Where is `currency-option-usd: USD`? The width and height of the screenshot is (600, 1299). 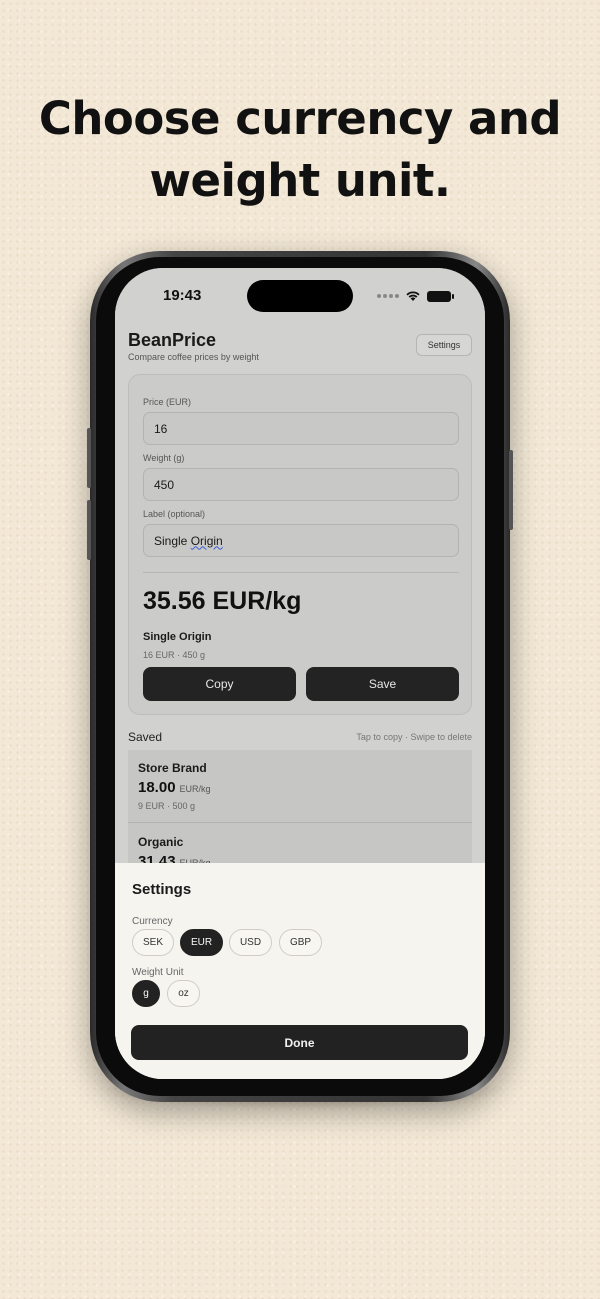
currency-option-usd: USD is located at coordinates (250, 942).